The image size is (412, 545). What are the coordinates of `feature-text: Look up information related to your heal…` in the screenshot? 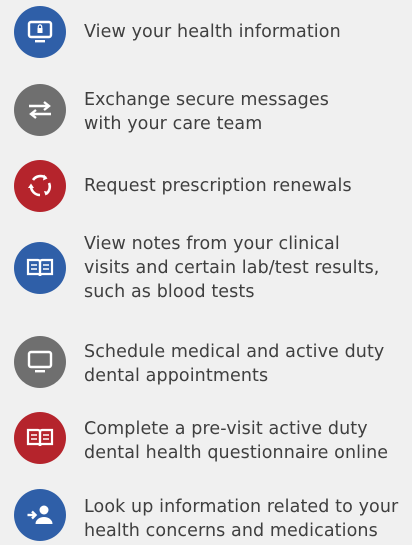 It's located at (245, 519).